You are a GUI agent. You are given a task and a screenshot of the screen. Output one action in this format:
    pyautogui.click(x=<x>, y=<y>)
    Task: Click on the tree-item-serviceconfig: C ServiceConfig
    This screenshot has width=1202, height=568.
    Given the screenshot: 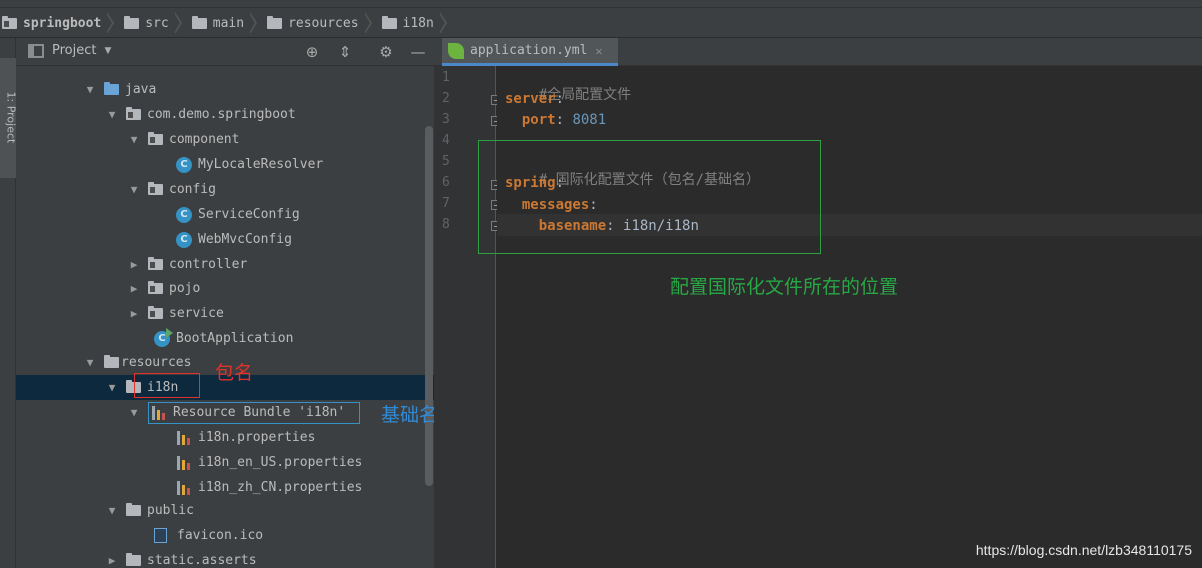 What is the action you would take?
    pyautogui.click(x=225, y=214)
    